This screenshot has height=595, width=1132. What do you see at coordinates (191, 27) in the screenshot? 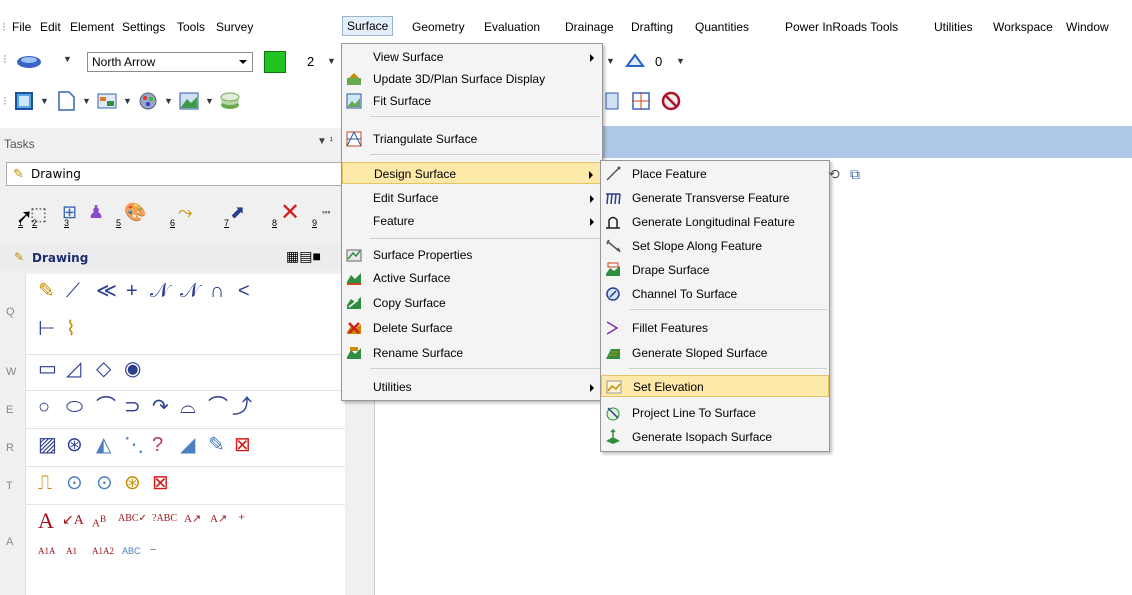
I see `menu-tools: Tools` at bounding box center [191, 27].